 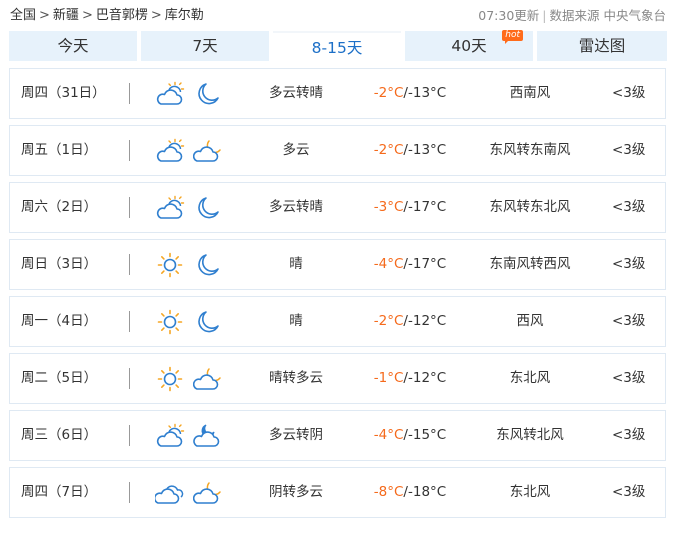 What do you see at coordinates (337, 264) in the screenshot?
I see `forecast-row: 周日（3日） 晴 -4°C/-17°C 东南风转西风 <3级` at bounding box center [337, 264].